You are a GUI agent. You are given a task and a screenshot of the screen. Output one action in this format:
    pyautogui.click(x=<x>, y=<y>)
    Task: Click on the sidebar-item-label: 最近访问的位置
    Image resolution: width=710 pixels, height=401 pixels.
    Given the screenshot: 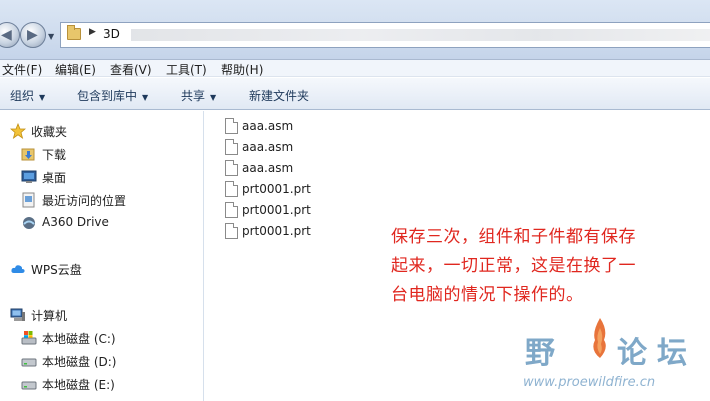 What is the action you would take?
    pyautogui.click(x=84, y=201)
    